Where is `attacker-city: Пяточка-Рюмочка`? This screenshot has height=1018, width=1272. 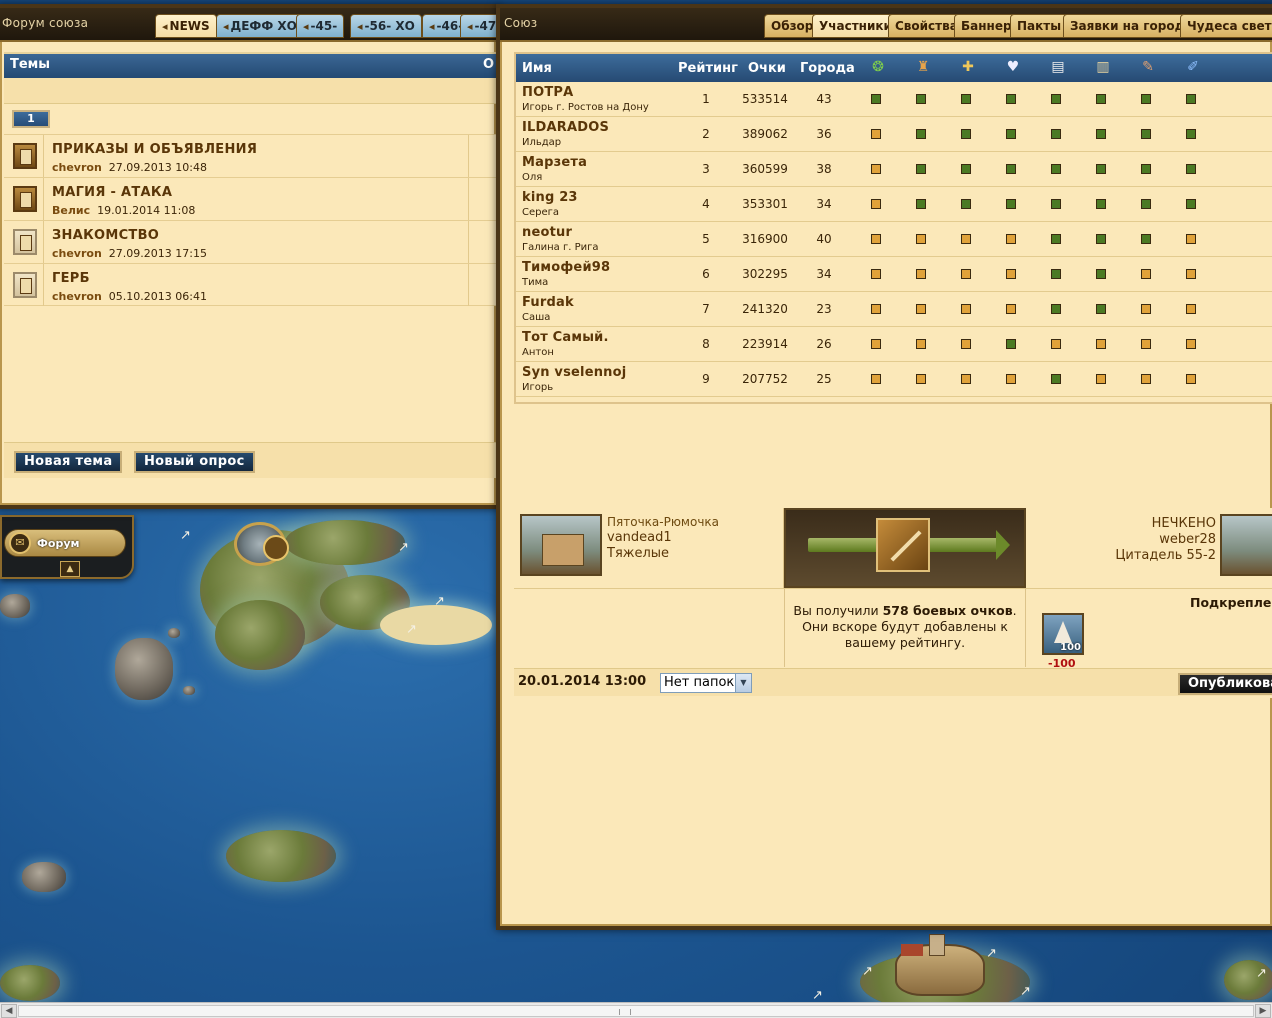
attacker-city: Пяточка-Рюмочка is located at coordinates (663, 522).